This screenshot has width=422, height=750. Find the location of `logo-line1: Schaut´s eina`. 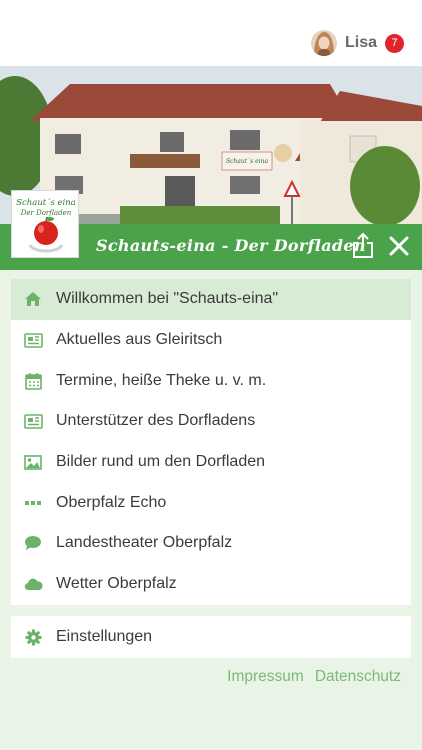

logo-line1: Schaut´s eina is located at coordinates (46, 202).